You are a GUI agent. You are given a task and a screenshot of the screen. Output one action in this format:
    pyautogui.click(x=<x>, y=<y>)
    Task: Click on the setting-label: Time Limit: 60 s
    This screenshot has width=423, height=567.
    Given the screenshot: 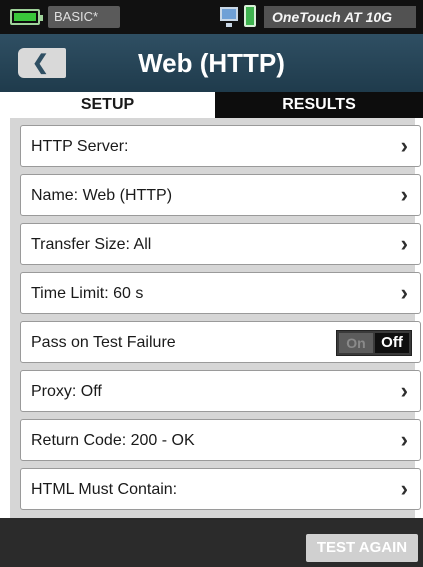 What is the action you would take?
    pyautogui.click(x=87, y=293)
    